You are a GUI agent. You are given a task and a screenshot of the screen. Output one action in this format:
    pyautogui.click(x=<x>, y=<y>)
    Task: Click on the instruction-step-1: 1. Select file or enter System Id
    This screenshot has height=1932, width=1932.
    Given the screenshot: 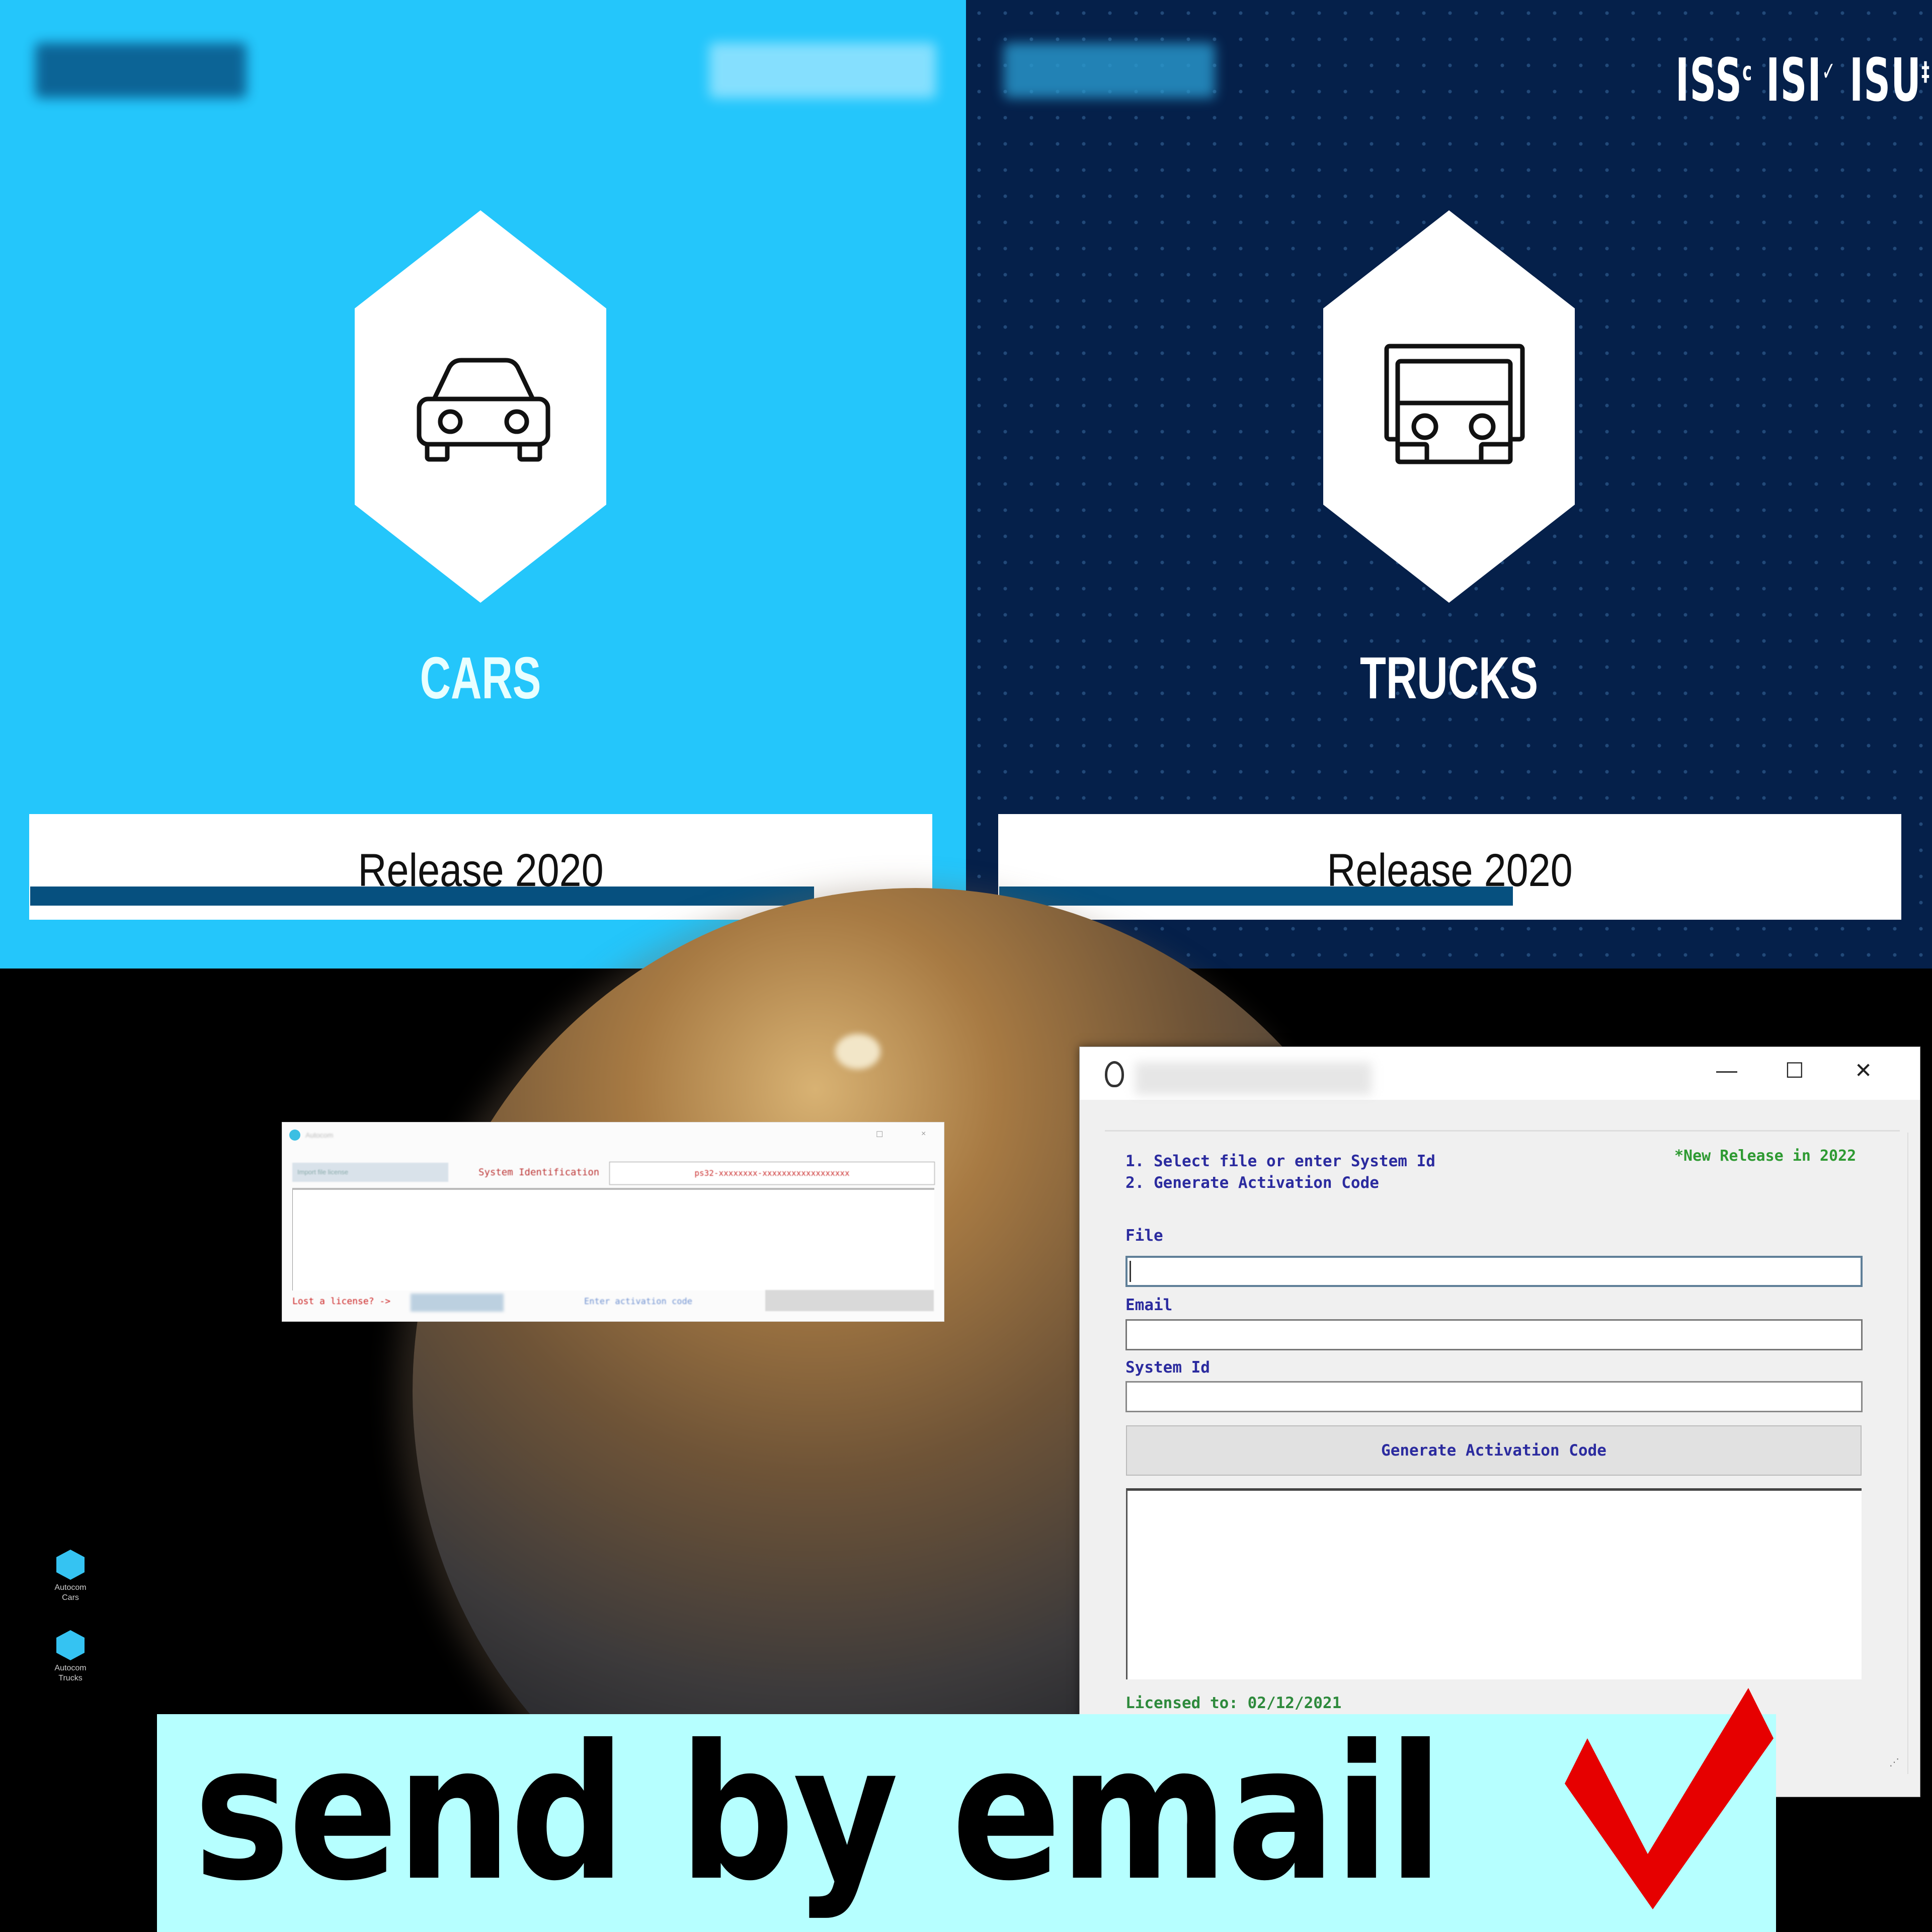 What is the action you would take?
    pyautogui.click(x=1280, y=1161)
    